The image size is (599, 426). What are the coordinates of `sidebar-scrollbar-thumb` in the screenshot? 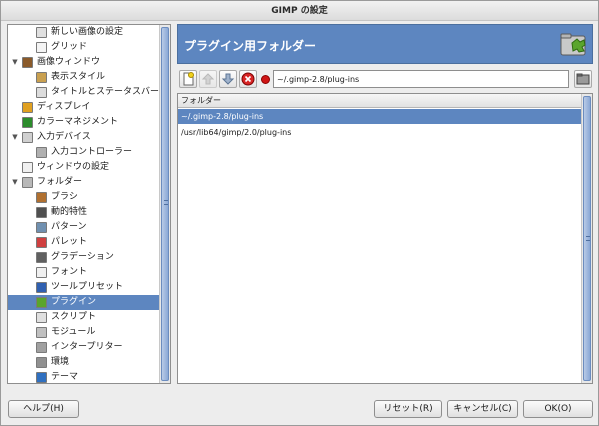 It's located at (165, 204).